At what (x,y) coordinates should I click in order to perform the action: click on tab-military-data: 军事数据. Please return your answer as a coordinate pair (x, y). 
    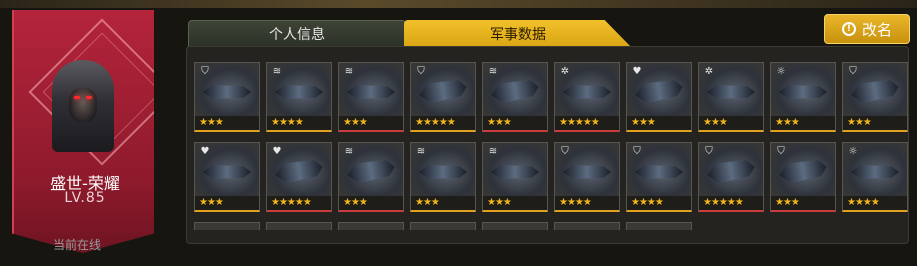
    Looking at the image, I should click on (518, 34).